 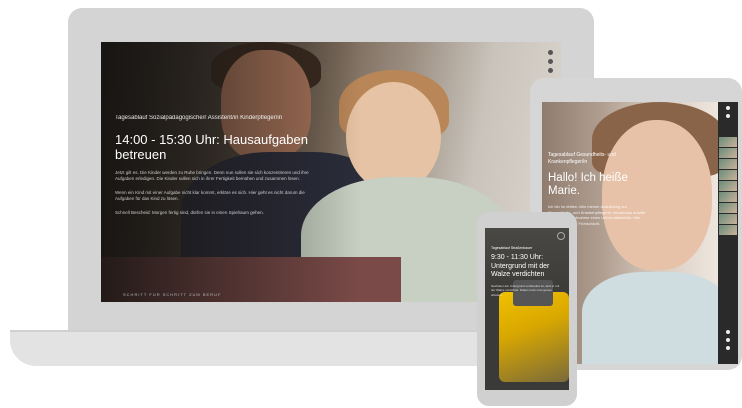 What do you see at coordinates (650, 318) in the screenshot?
I see `photo-woman-body` at bounding box center [650, 318].